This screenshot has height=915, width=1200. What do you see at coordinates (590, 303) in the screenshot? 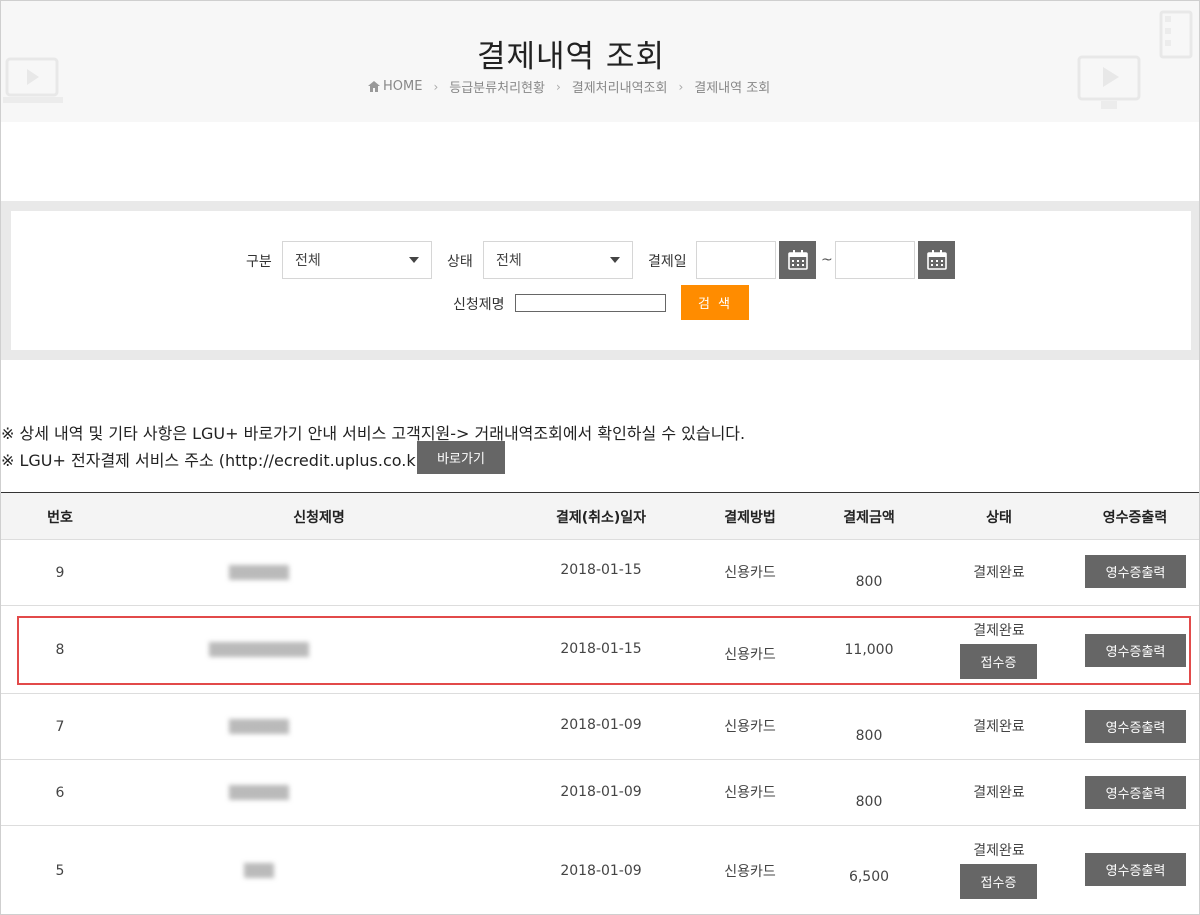
I see `application-title-input` at bounding box center [590, 303].